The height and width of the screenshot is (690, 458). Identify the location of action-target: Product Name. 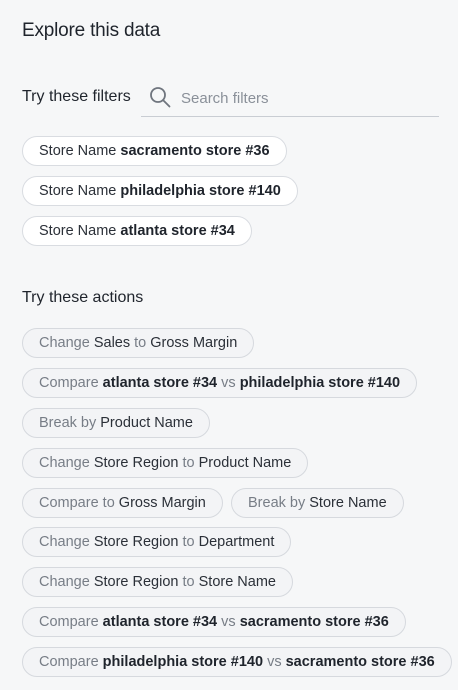
(245, 463).